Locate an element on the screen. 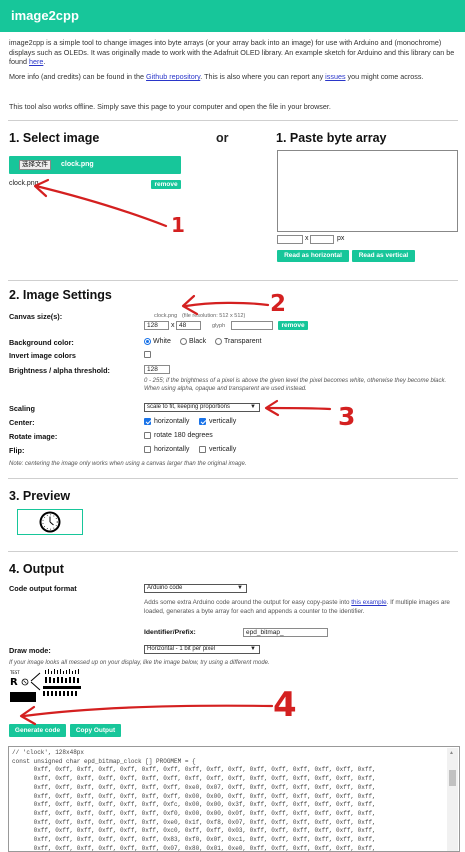  annotation-number-2: 2 is located at coordinates (278, 304).